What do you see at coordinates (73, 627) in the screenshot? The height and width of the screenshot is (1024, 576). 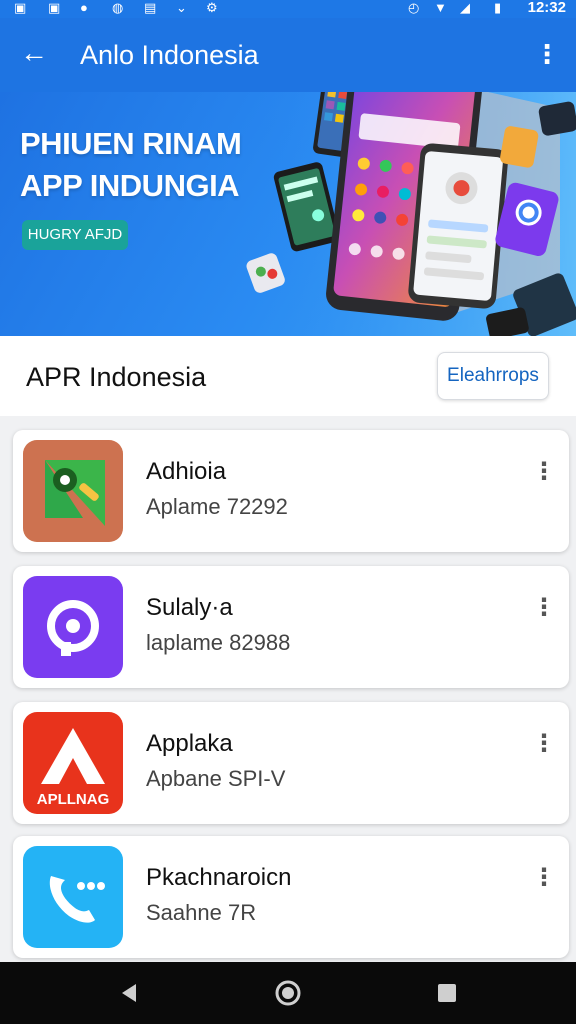 I see `purple-logo-icon` at bounding box center [73, 627].